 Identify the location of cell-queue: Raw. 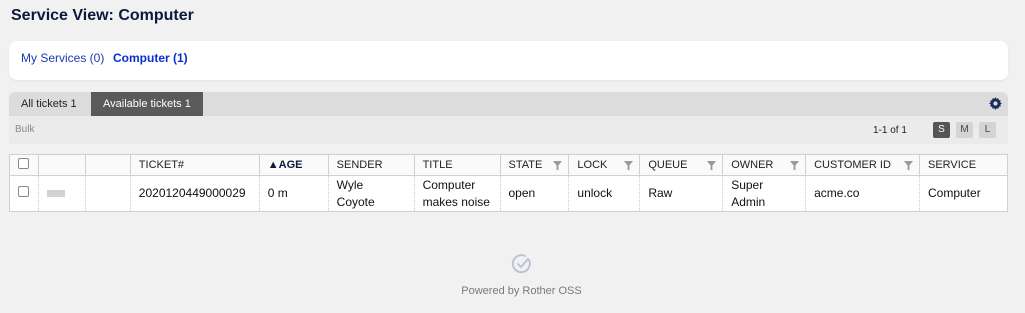
(681, 193).